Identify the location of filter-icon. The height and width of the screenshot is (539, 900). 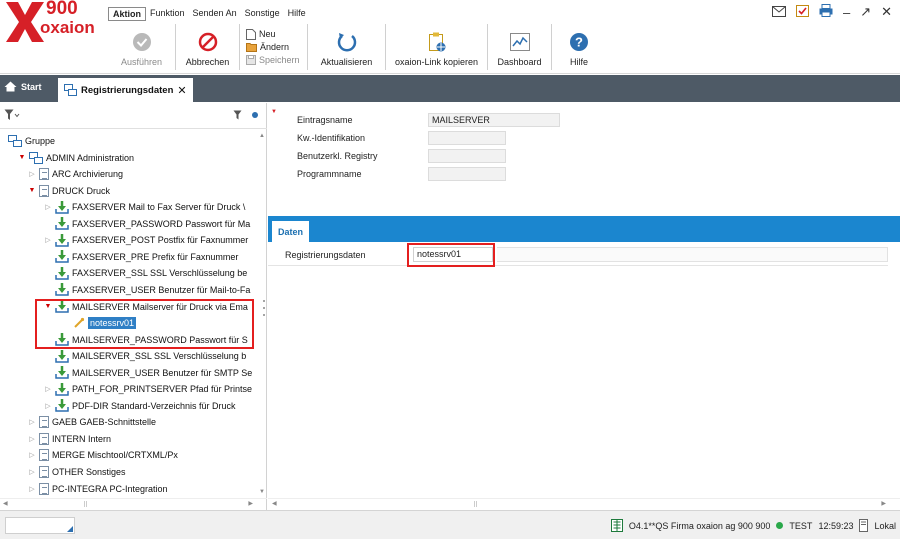
(237, 116).